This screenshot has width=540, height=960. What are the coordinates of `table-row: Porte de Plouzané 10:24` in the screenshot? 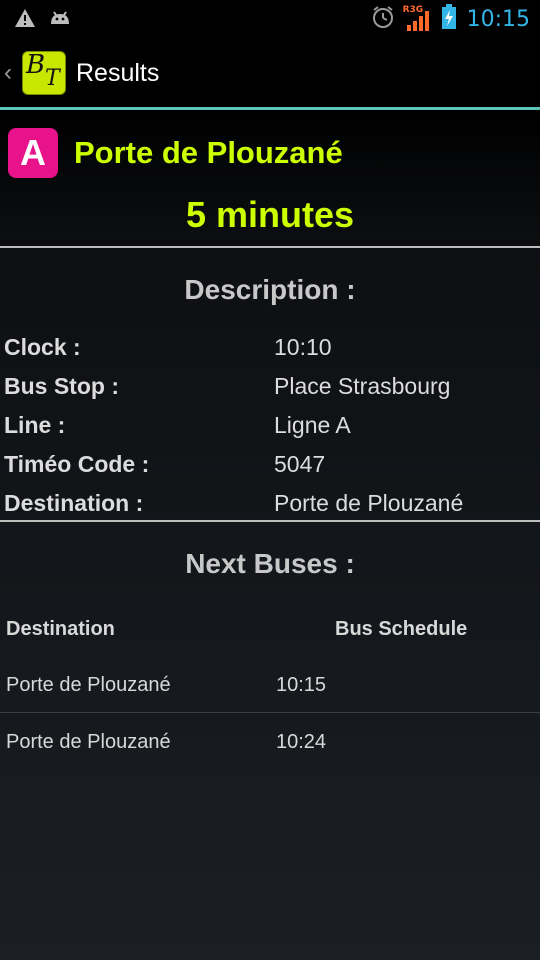 It's located at (270, 741).